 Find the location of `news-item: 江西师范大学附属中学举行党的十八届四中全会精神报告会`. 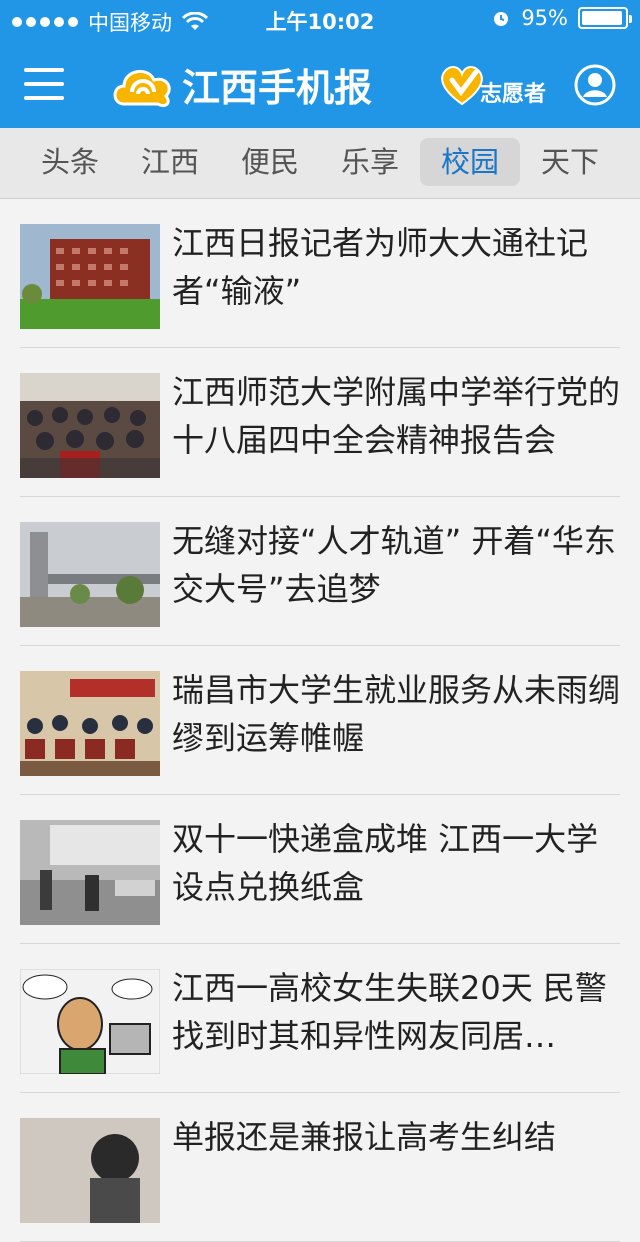

news-item: 江西师范大学附属中学举行党的十八届四中全会精神报告会 is located at coordinates (320, 422).